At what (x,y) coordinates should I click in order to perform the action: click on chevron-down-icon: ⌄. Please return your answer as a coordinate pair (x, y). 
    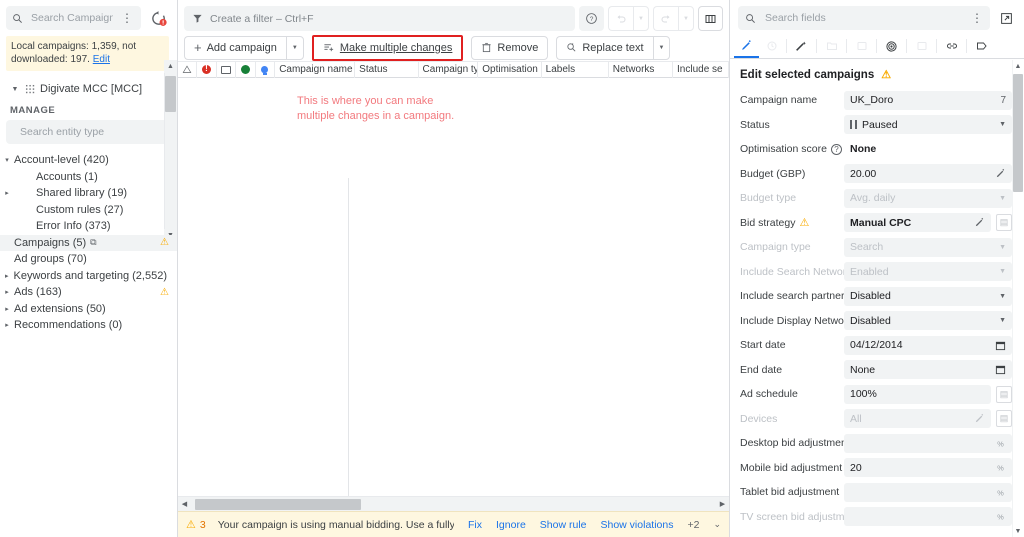
    Looking at the image, I should click on (717, 524).